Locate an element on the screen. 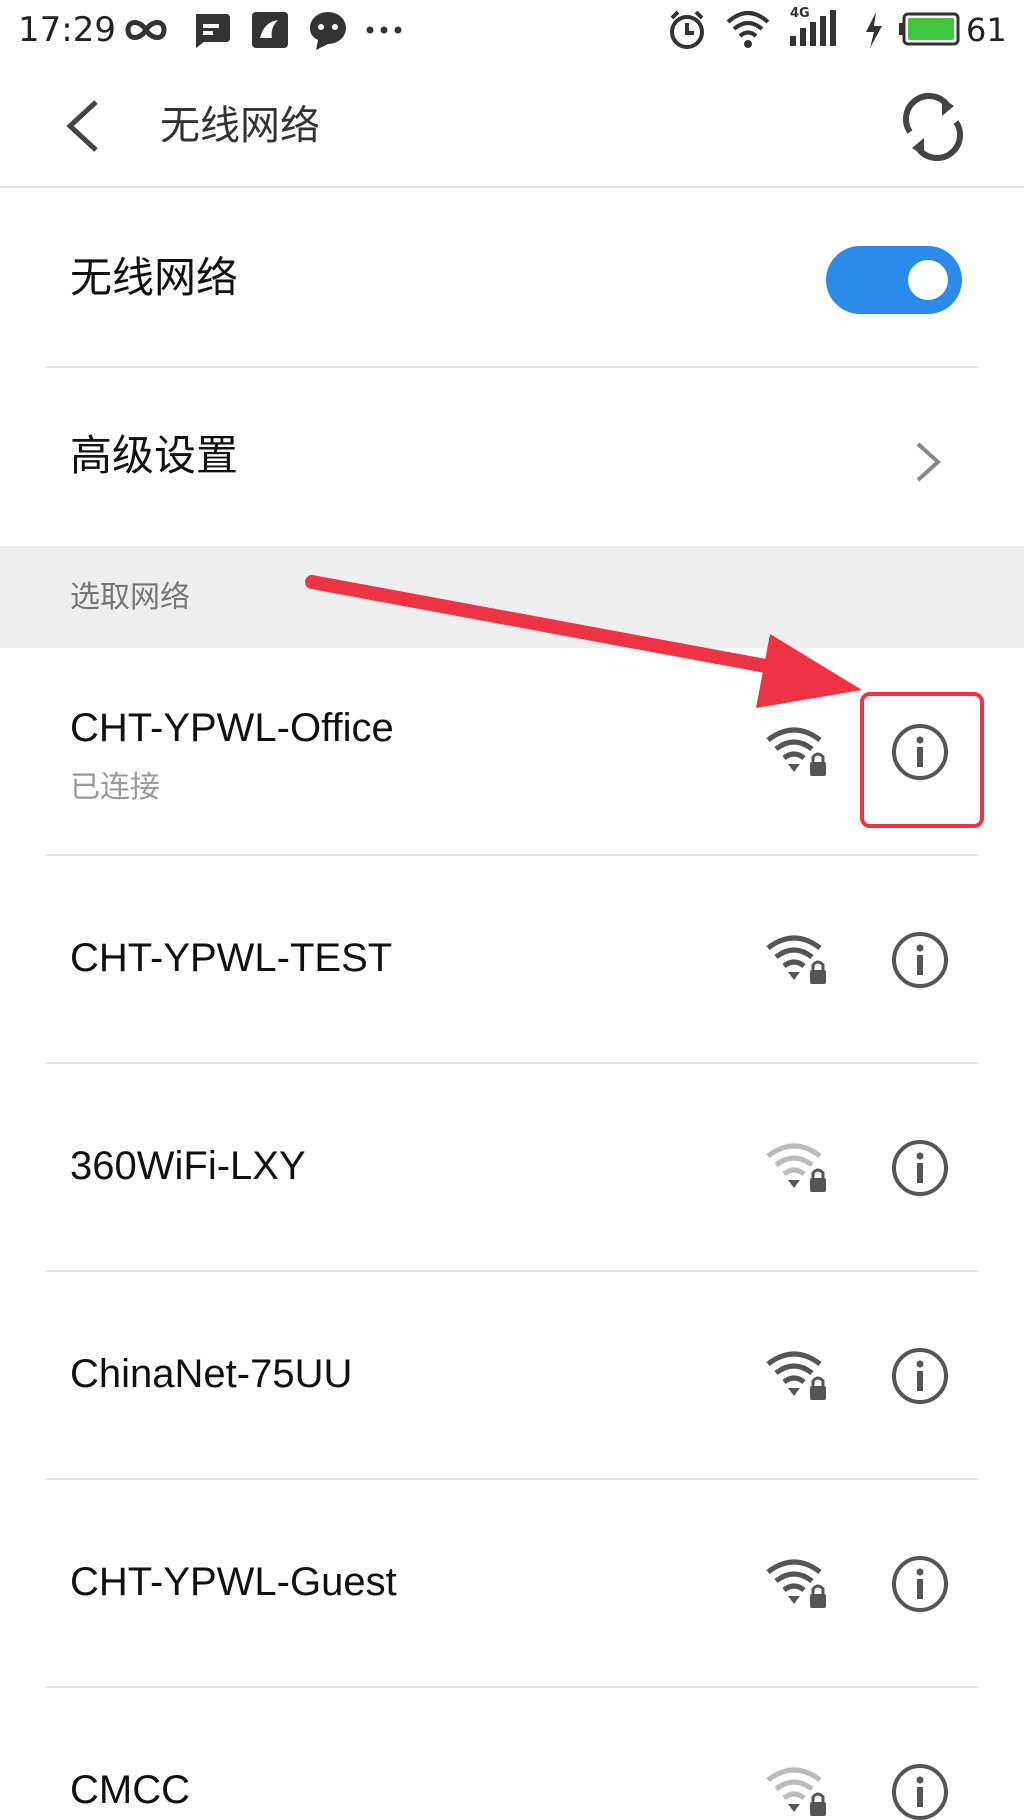 The height and width of the screenshot is (1820, 1024). infinity-icon is located at coordinates (146, 30).